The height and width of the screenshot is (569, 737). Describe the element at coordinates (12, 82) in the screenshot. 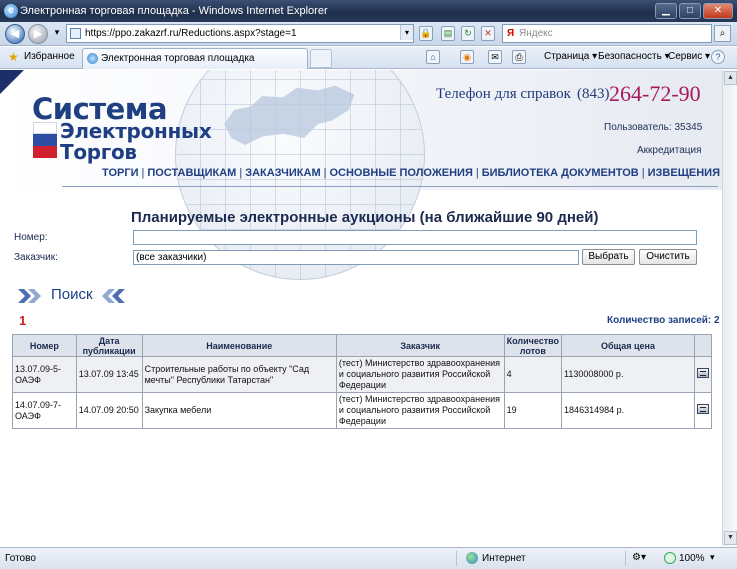

I see `corner-decoration` at that location.